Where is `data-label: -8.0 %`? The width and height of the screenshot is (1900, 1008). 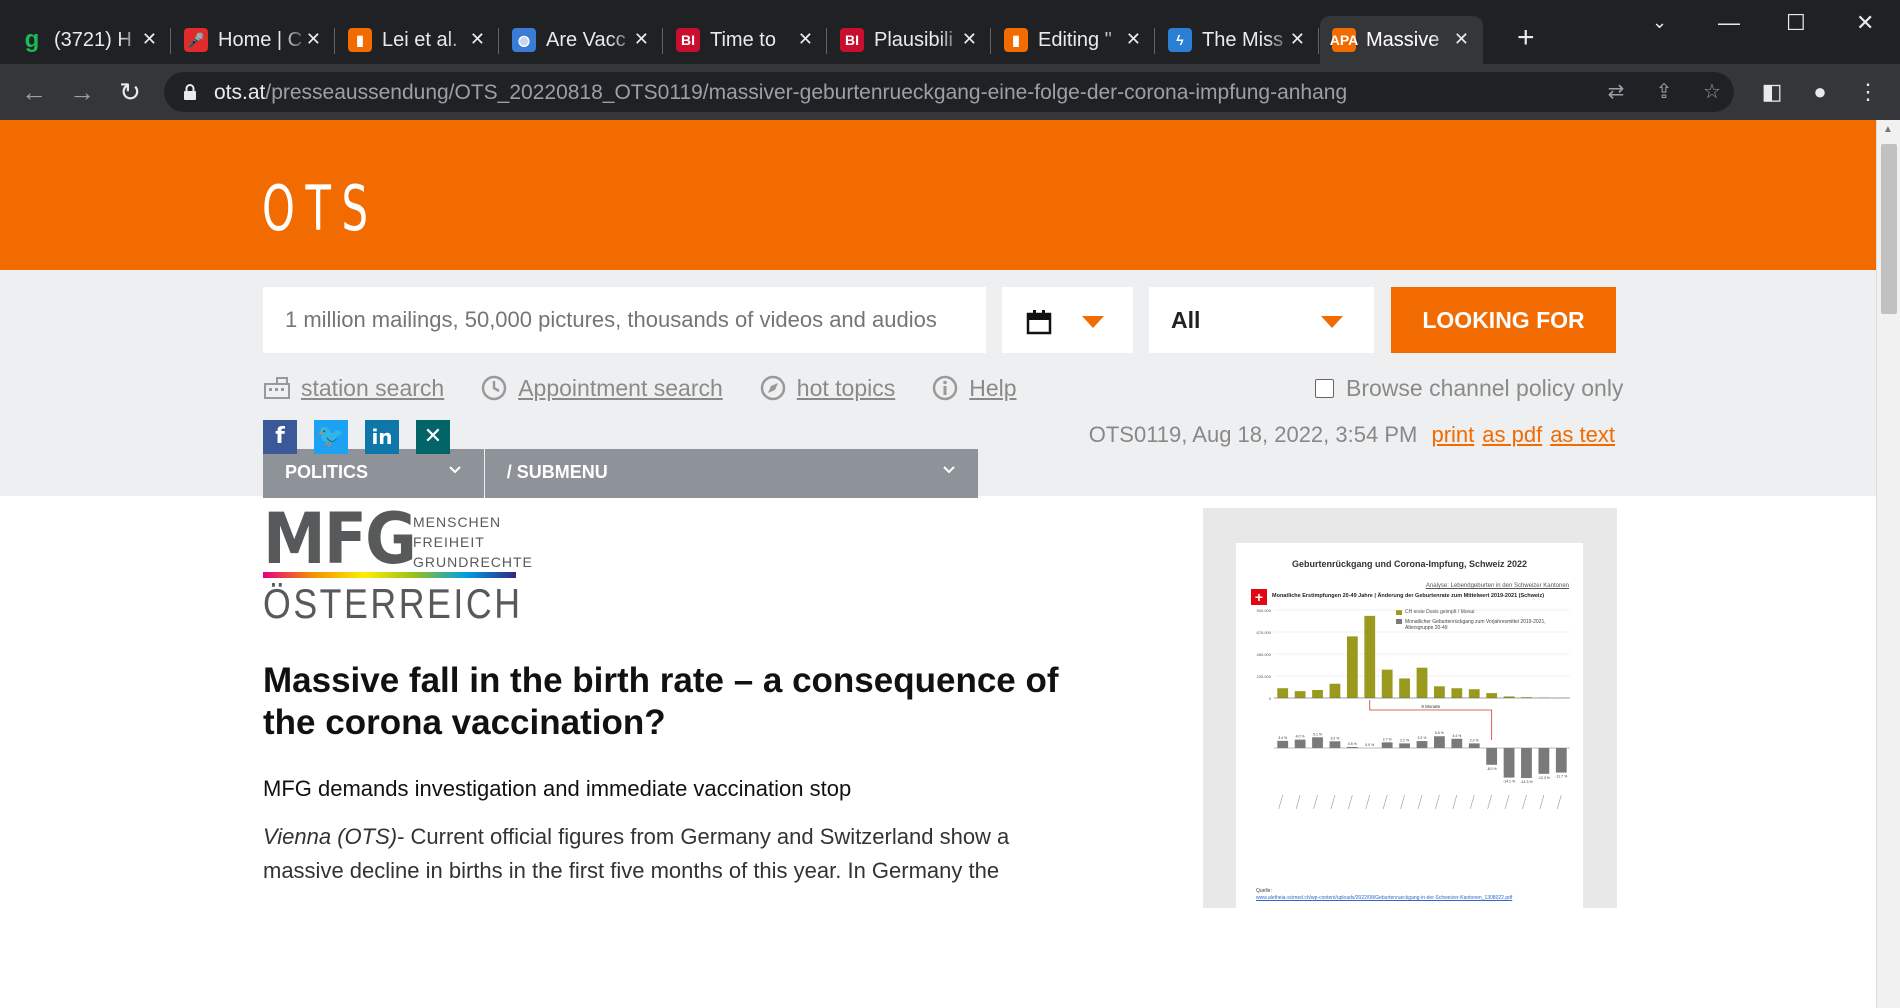 data-label: -8.0 % is located at coordinates (1492, 769).